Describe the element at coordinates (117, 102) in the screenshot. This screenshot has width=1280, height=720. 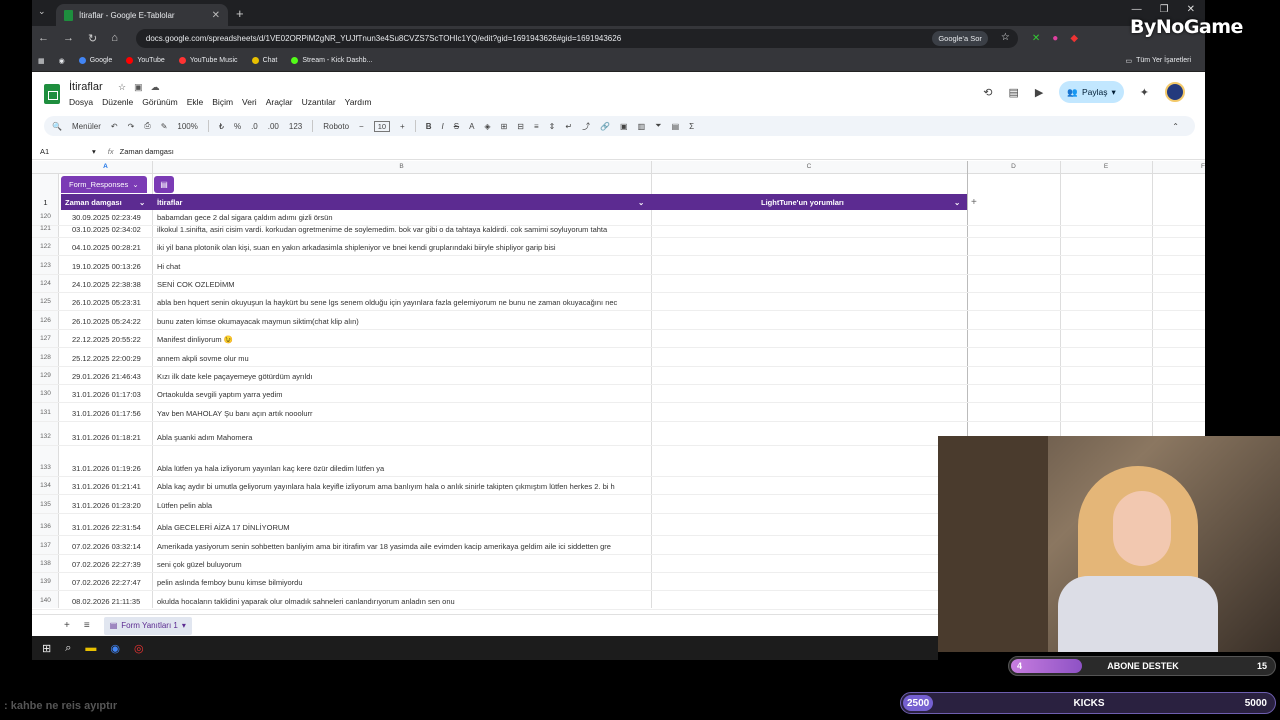
I see `menu-edit: Düzenle` at that location.